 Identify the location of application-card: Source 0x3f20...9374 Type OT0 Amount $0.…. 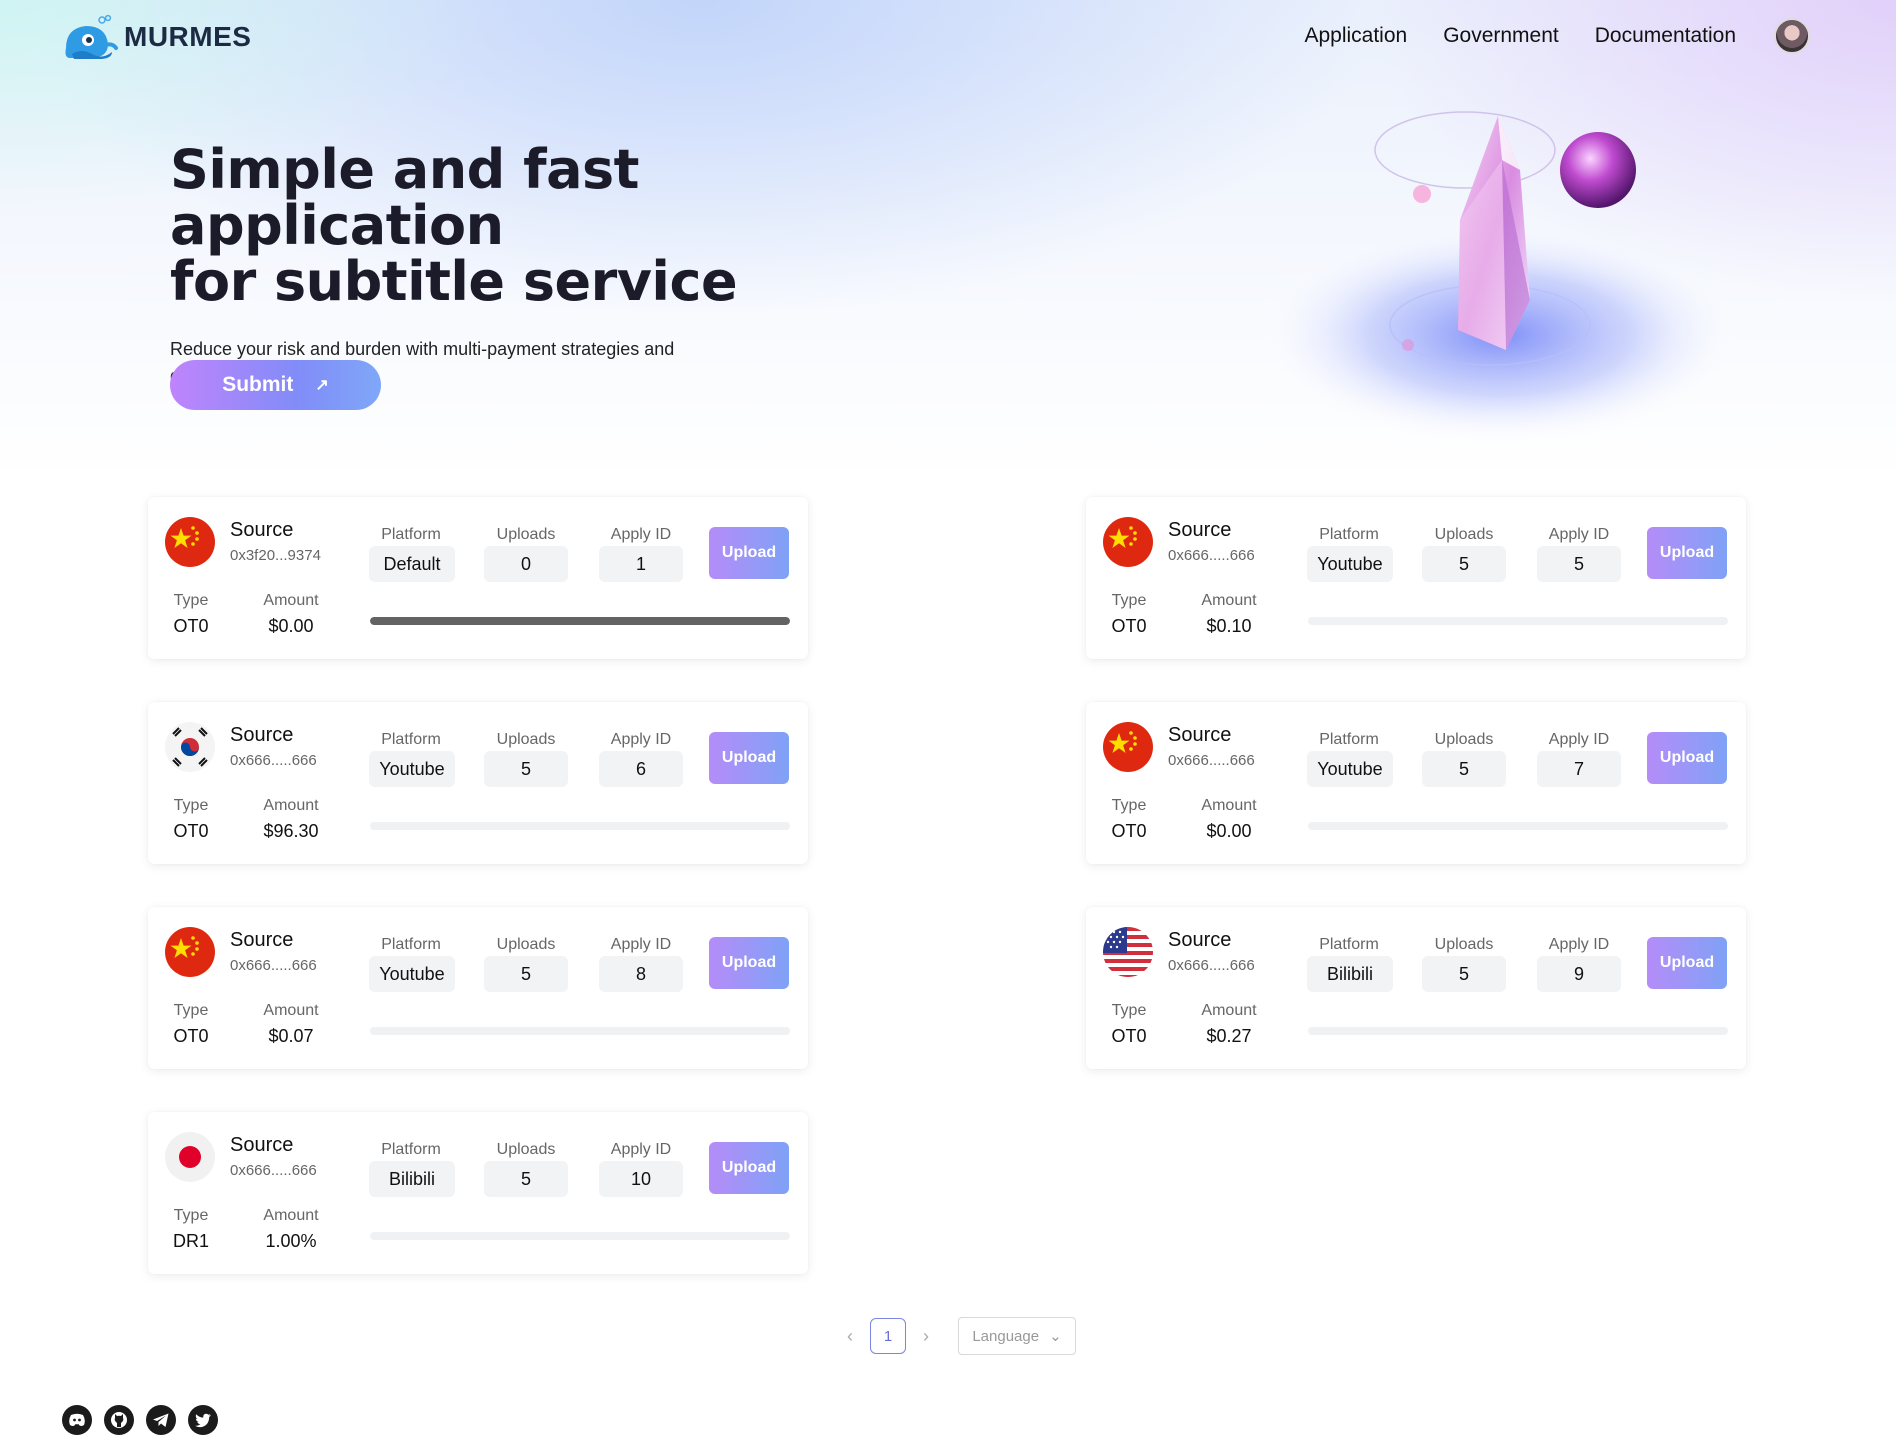
(478, 578).